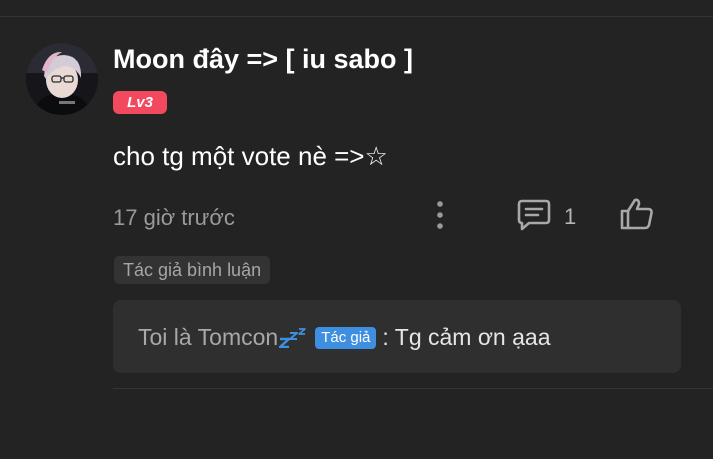 This screenshot has width=713, height=459. What do you see at coordinates (293, 337) in the screenshot?
I see `sleeping-zzz-icon` at bounding box center [293, 337].